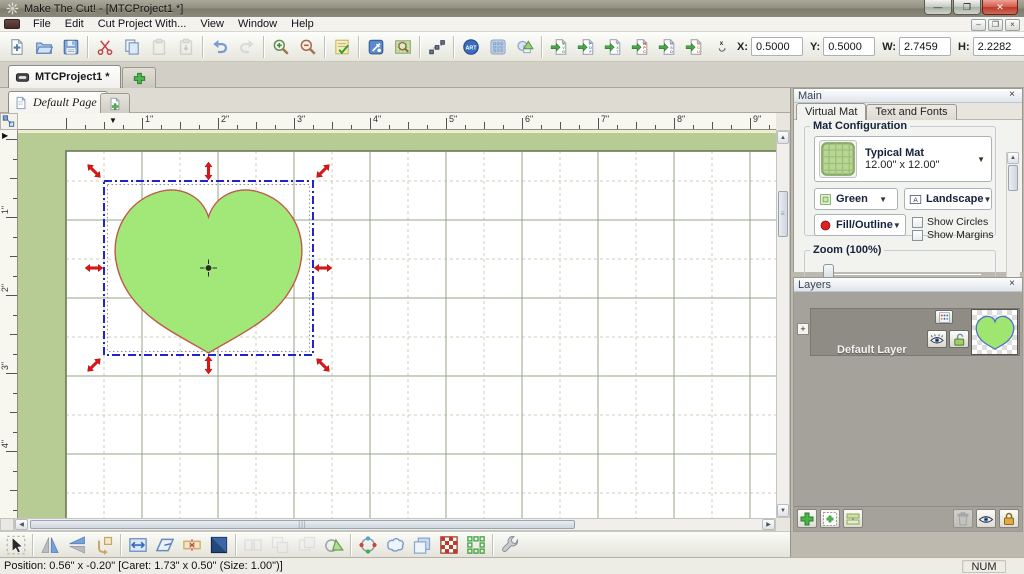  Describe the element at coordinates (449, 545) in the screenshot. I see `pattern-fill-button` at that location.